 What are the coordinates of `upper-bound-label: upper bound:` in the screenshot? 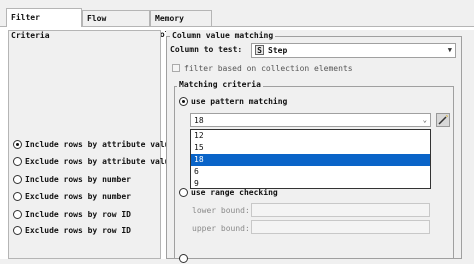 It's located at (221, 228).